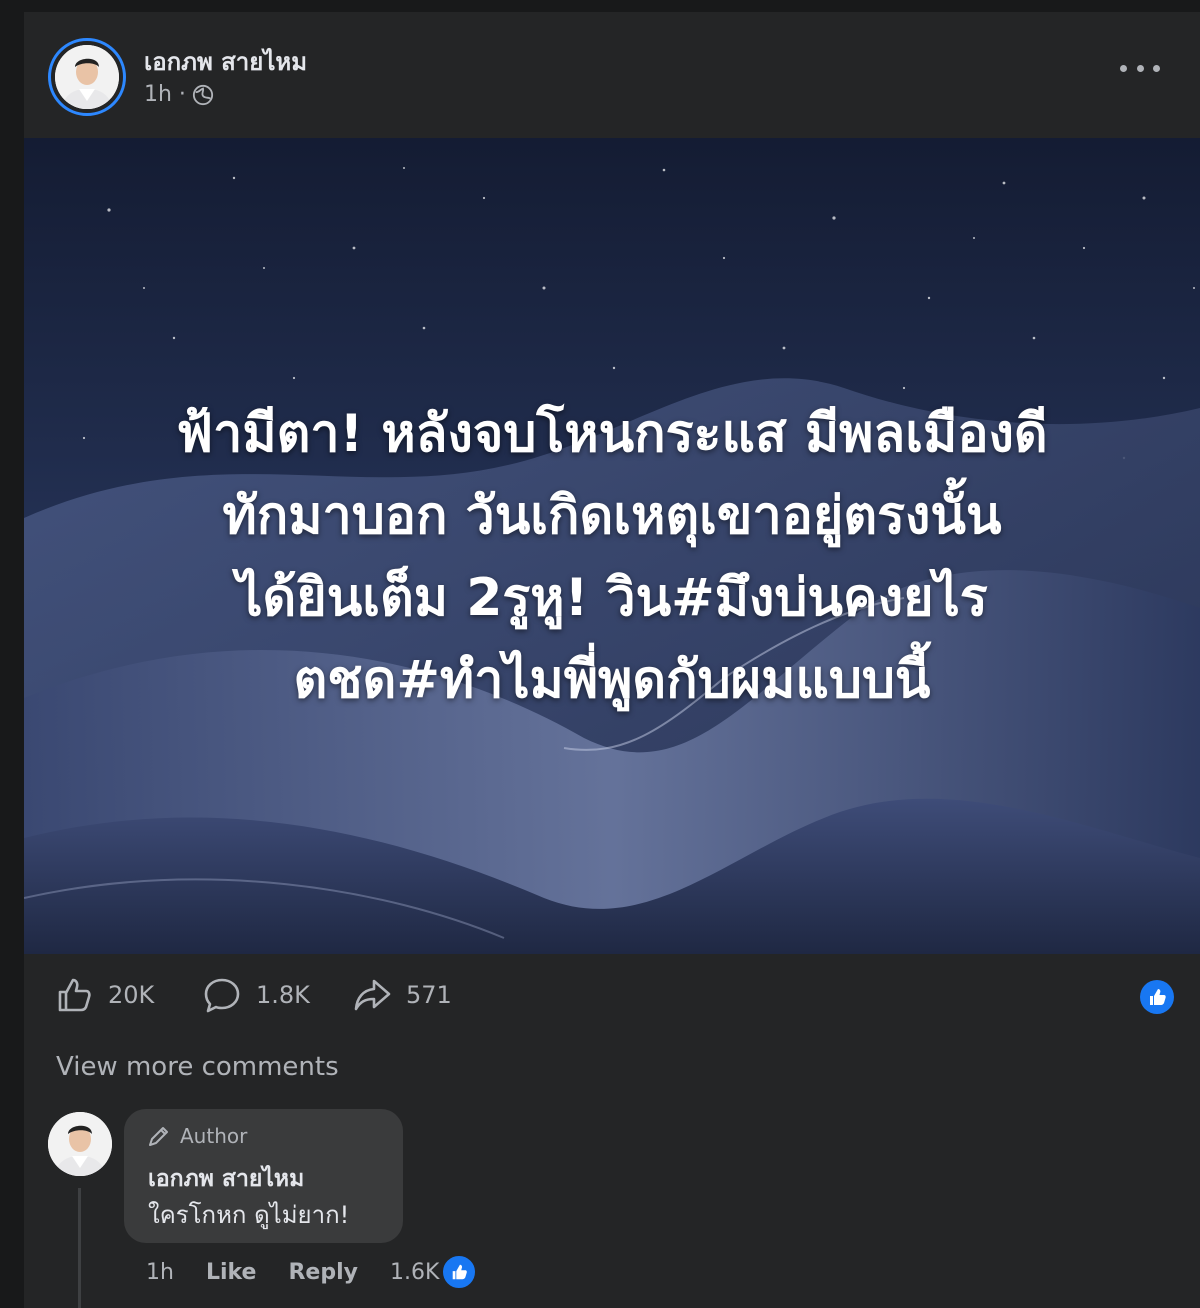  What do you see at coordinates (104, 995) in the screenshot?
I see `like-button: 20K` at bounding box center [104, 995].